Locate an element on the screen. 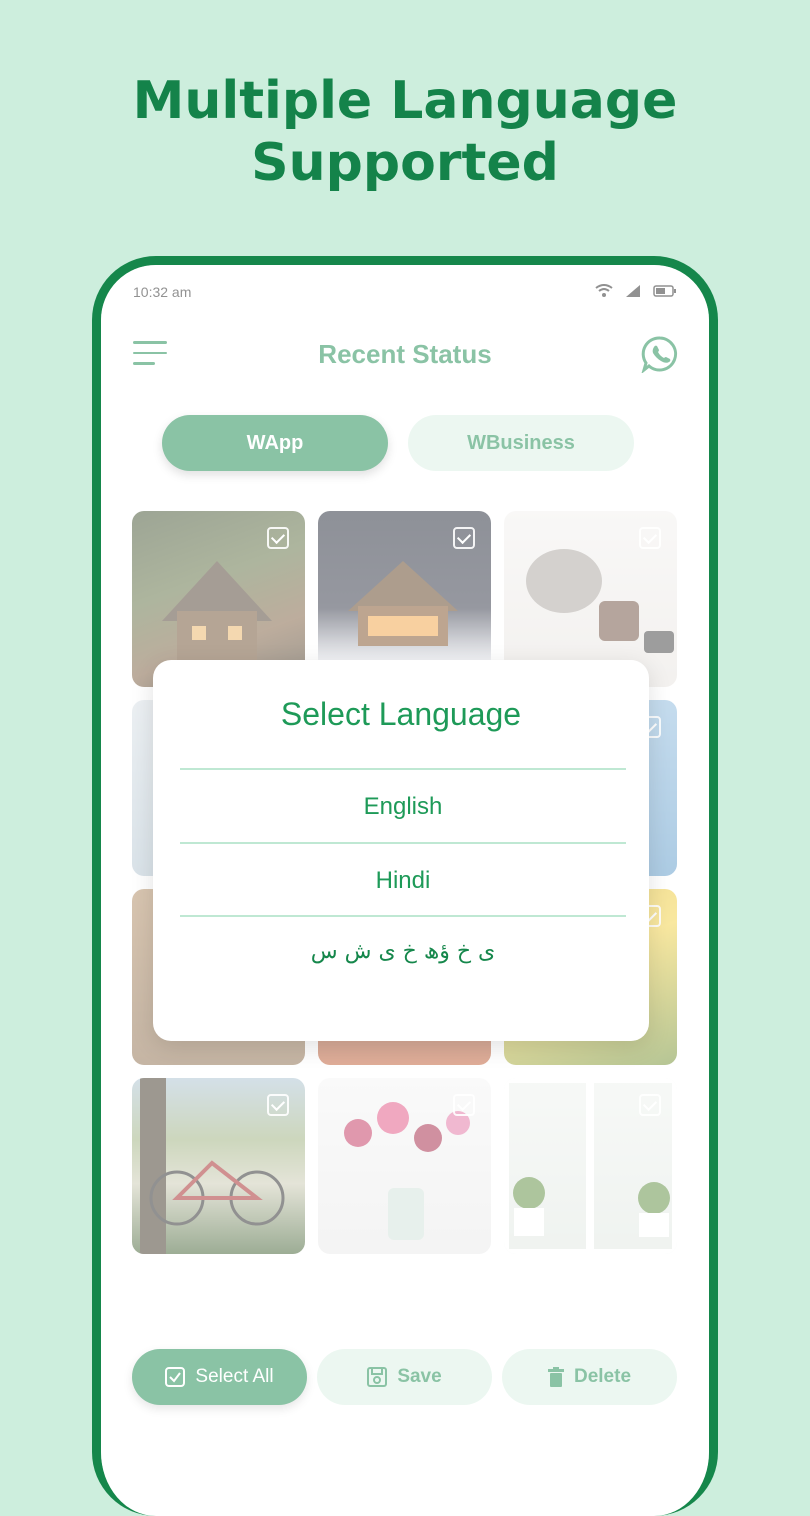  headline: Multiple Language Supported is located at coordinates (405, 132).